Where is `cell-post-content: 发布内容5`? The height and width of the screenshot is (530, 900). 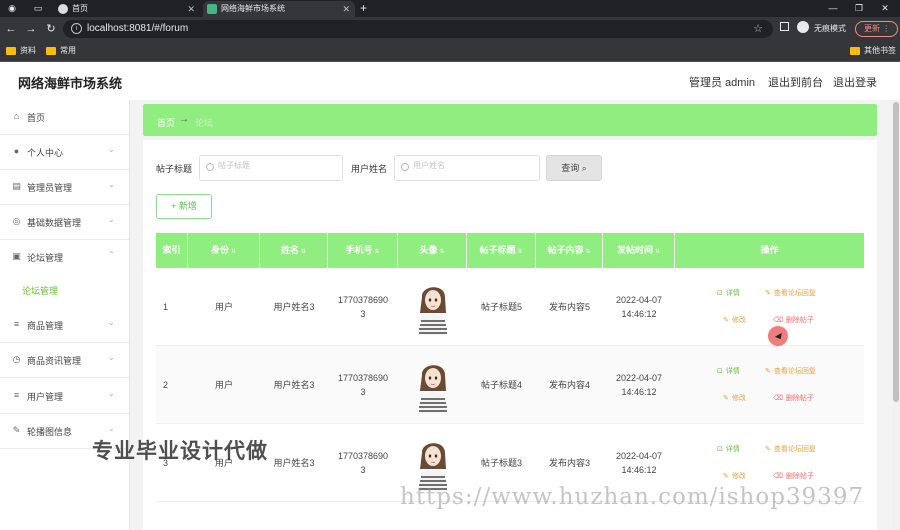
cell-post-content: 发布内容5 is located at coordinates (569, 307).